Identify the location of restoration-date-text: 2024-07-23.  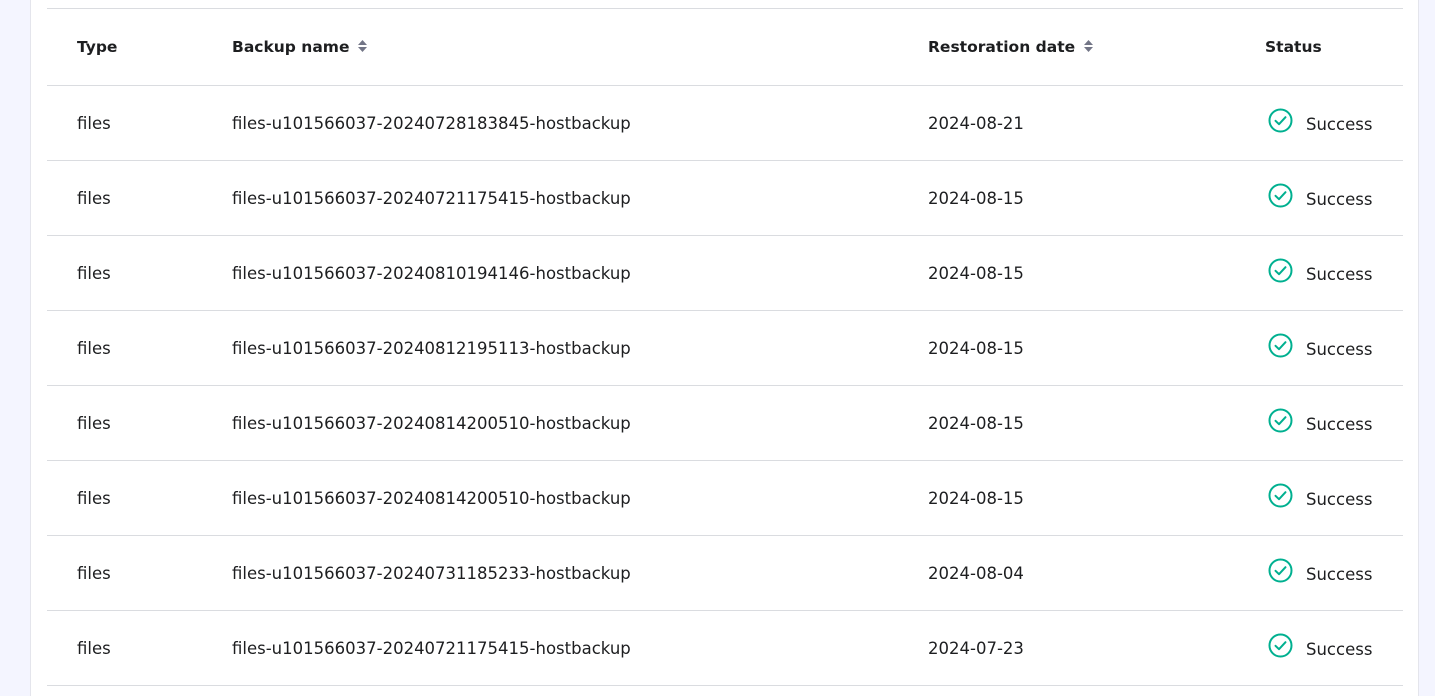
(976, 648).